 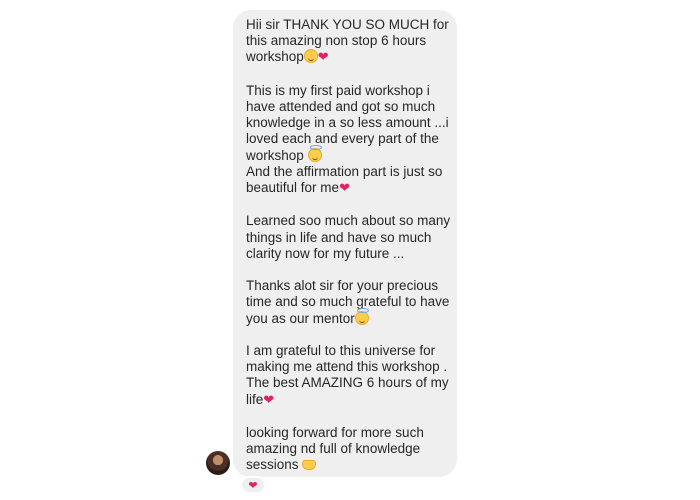 I want to click on message-line: loved each and every part of the, so click(x=342, y=139).